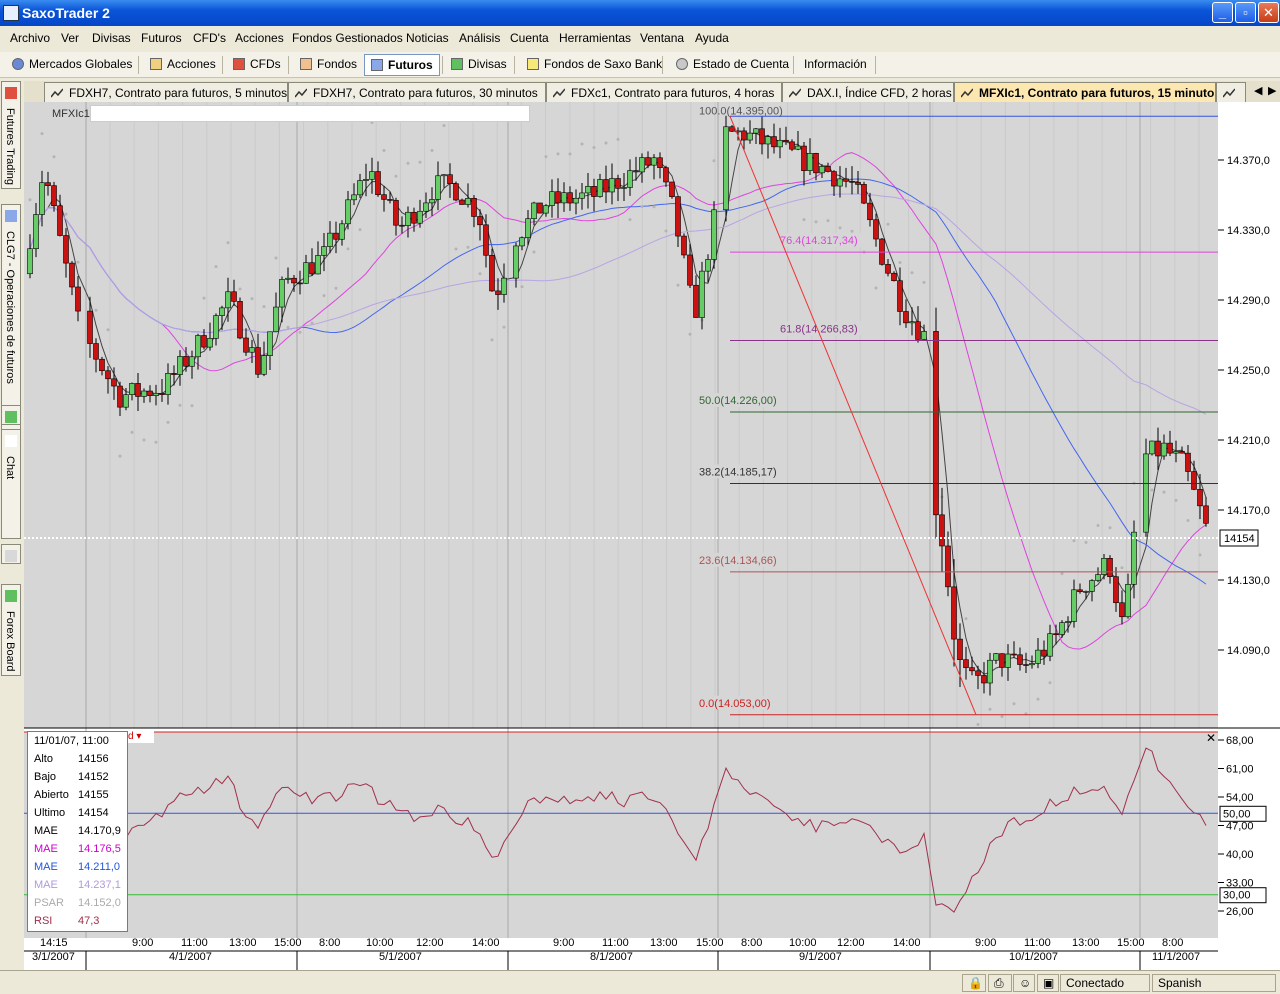  What do you see at coordinates (712, 38) in the screenshot?
I see `menu-ayuda: Ayuda` at bounding box center [712, 38].